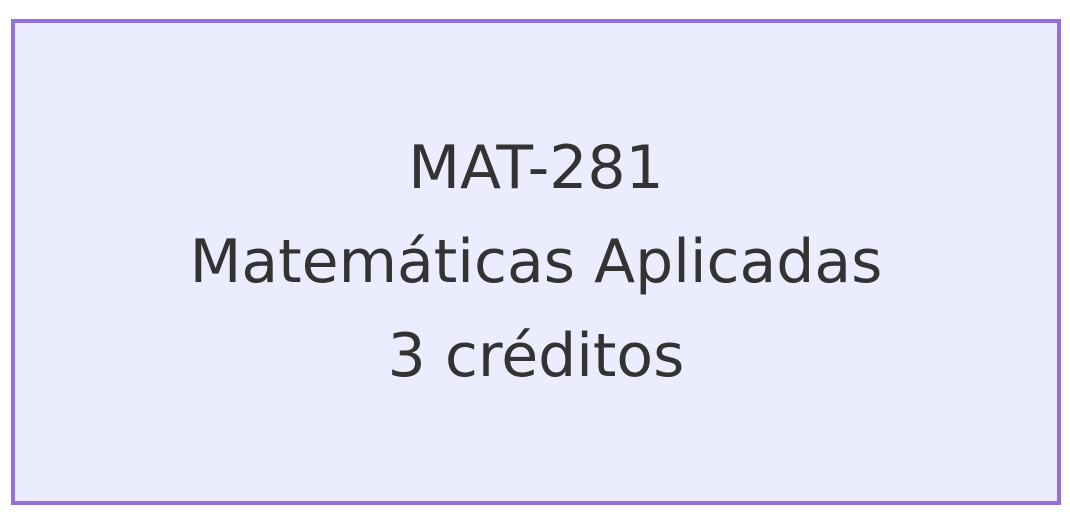  I want to click on course-code: MAT-281, so click(536, 168).